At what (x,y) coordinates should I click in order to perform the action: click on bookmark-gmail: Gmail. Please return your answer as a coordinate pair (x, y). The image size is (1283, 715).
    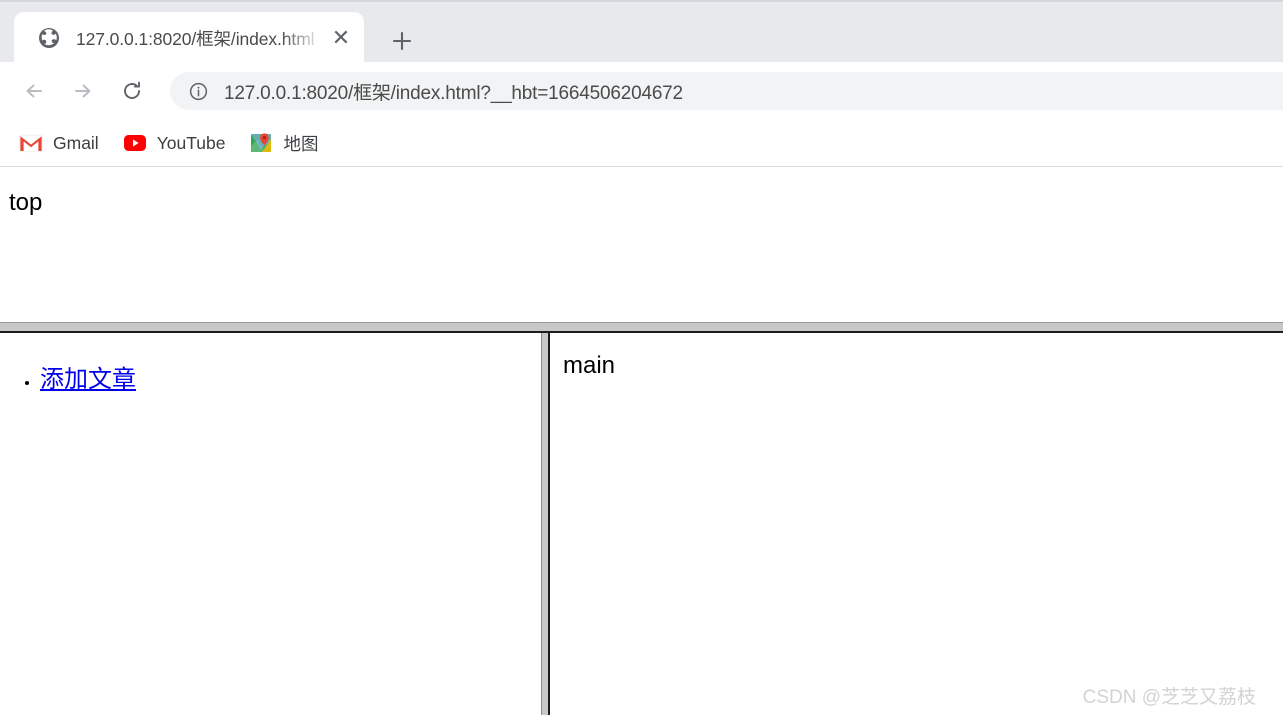
    Looking at the image, I should click on (62, 143).